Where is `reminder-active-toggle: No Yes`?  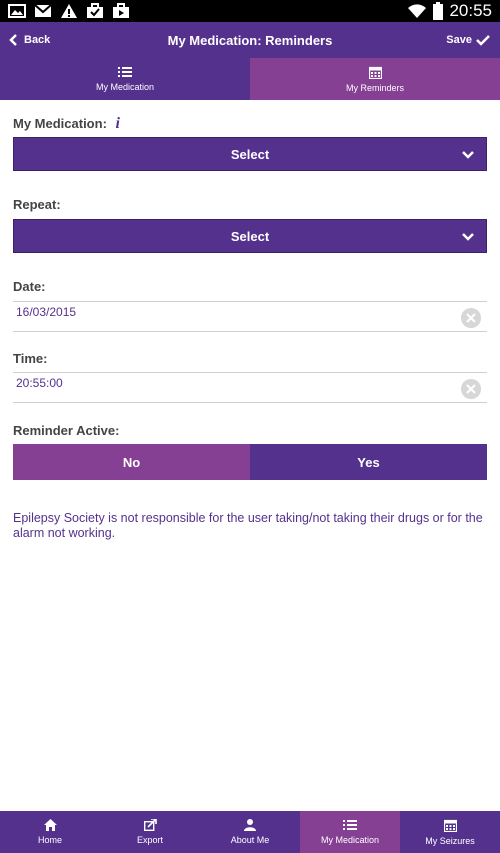 reminder-active-toggle: No Yes is located at coordinates (250, 462).